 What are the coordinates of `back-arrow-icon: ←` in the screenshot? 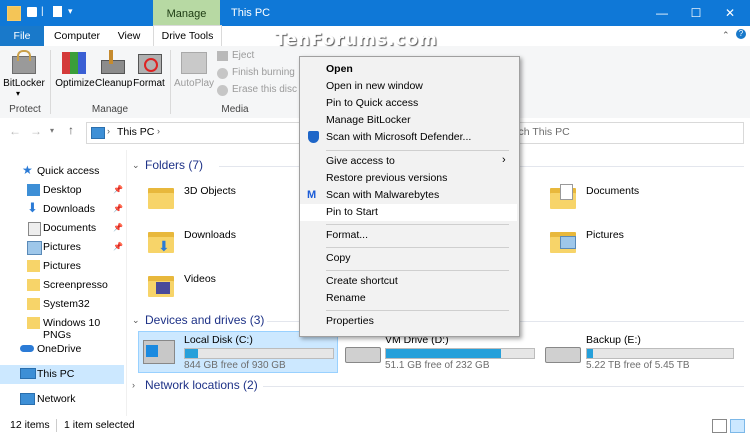 It's located at (15, 131).